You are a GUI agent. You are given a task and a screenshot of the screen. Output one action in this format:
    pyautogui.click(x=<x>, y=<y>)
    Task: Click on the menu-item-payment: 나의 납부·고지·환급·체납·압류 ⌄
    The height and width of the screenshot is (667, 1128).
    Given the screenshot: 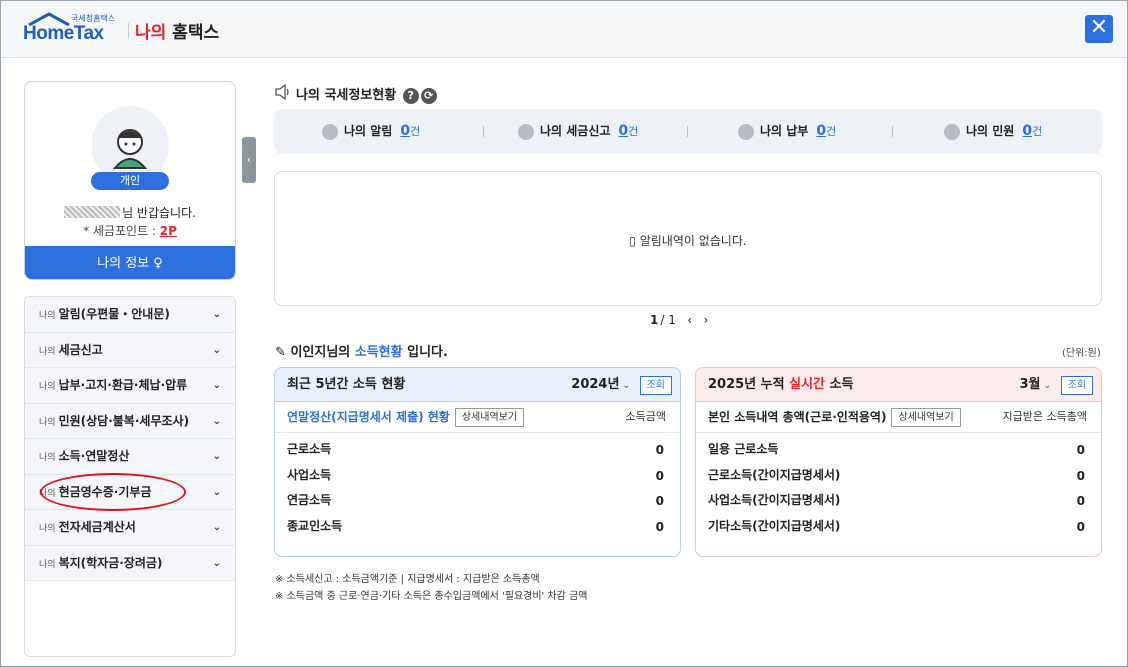 What is the action you would take?
    pyautogui.click(x=130, y=386)
    